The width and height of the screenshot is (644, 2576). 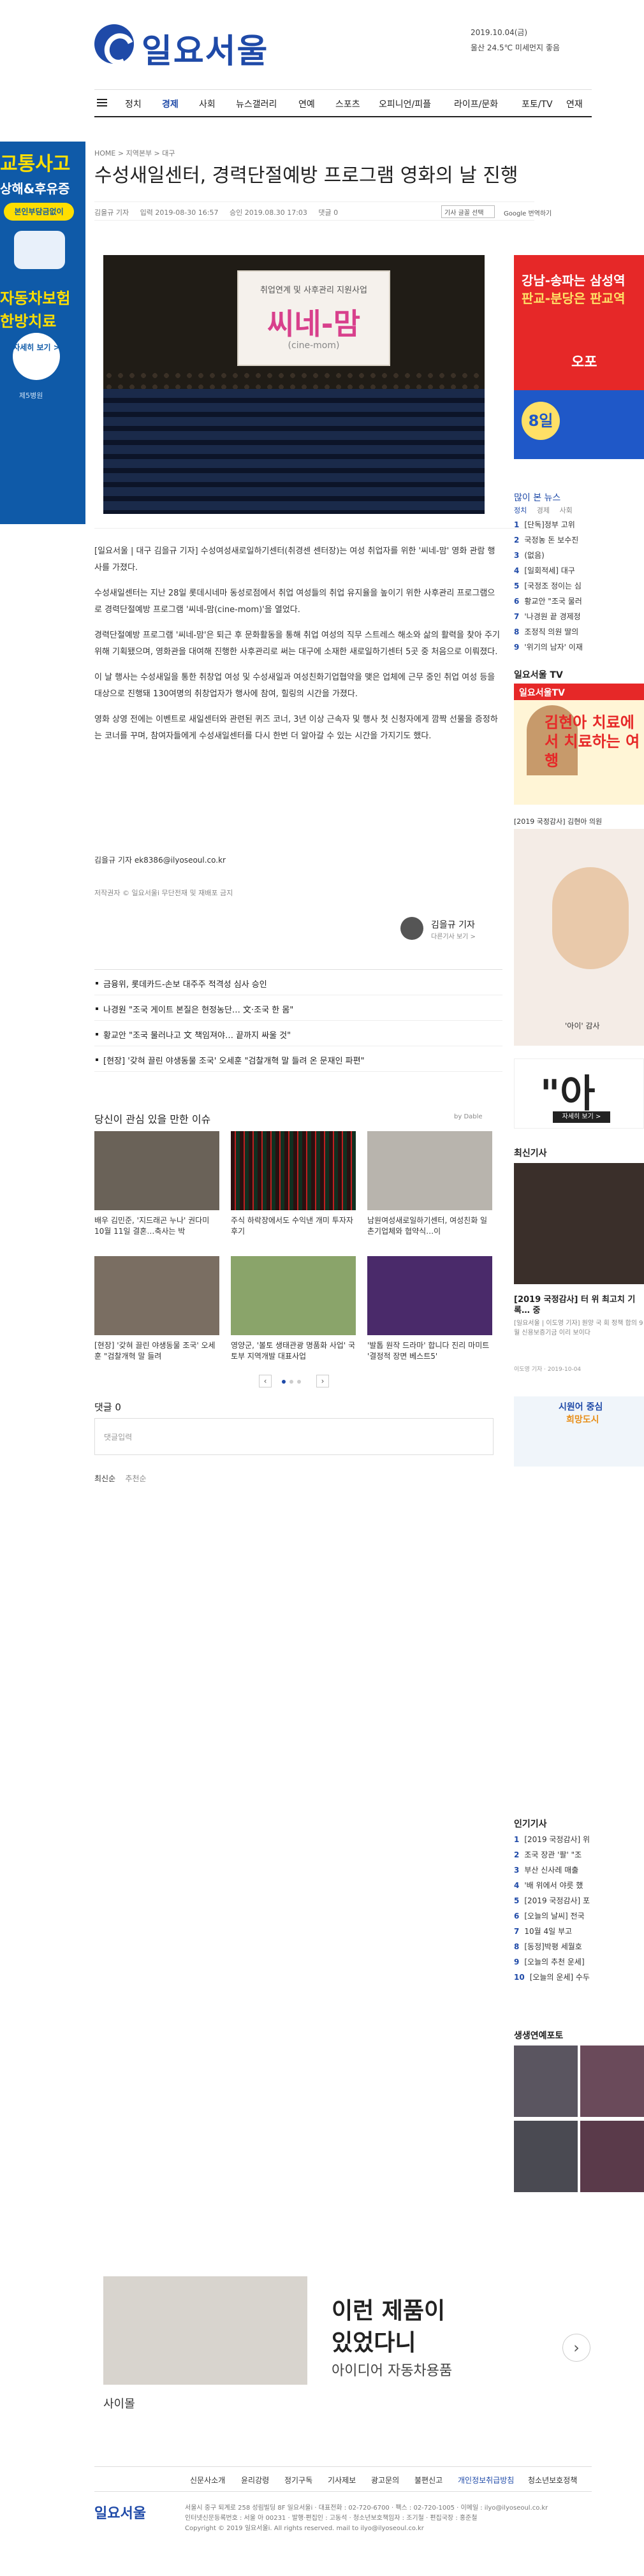 I want to click on list-item: 1 [단독]정부 고위, so click(x=579, y=526).